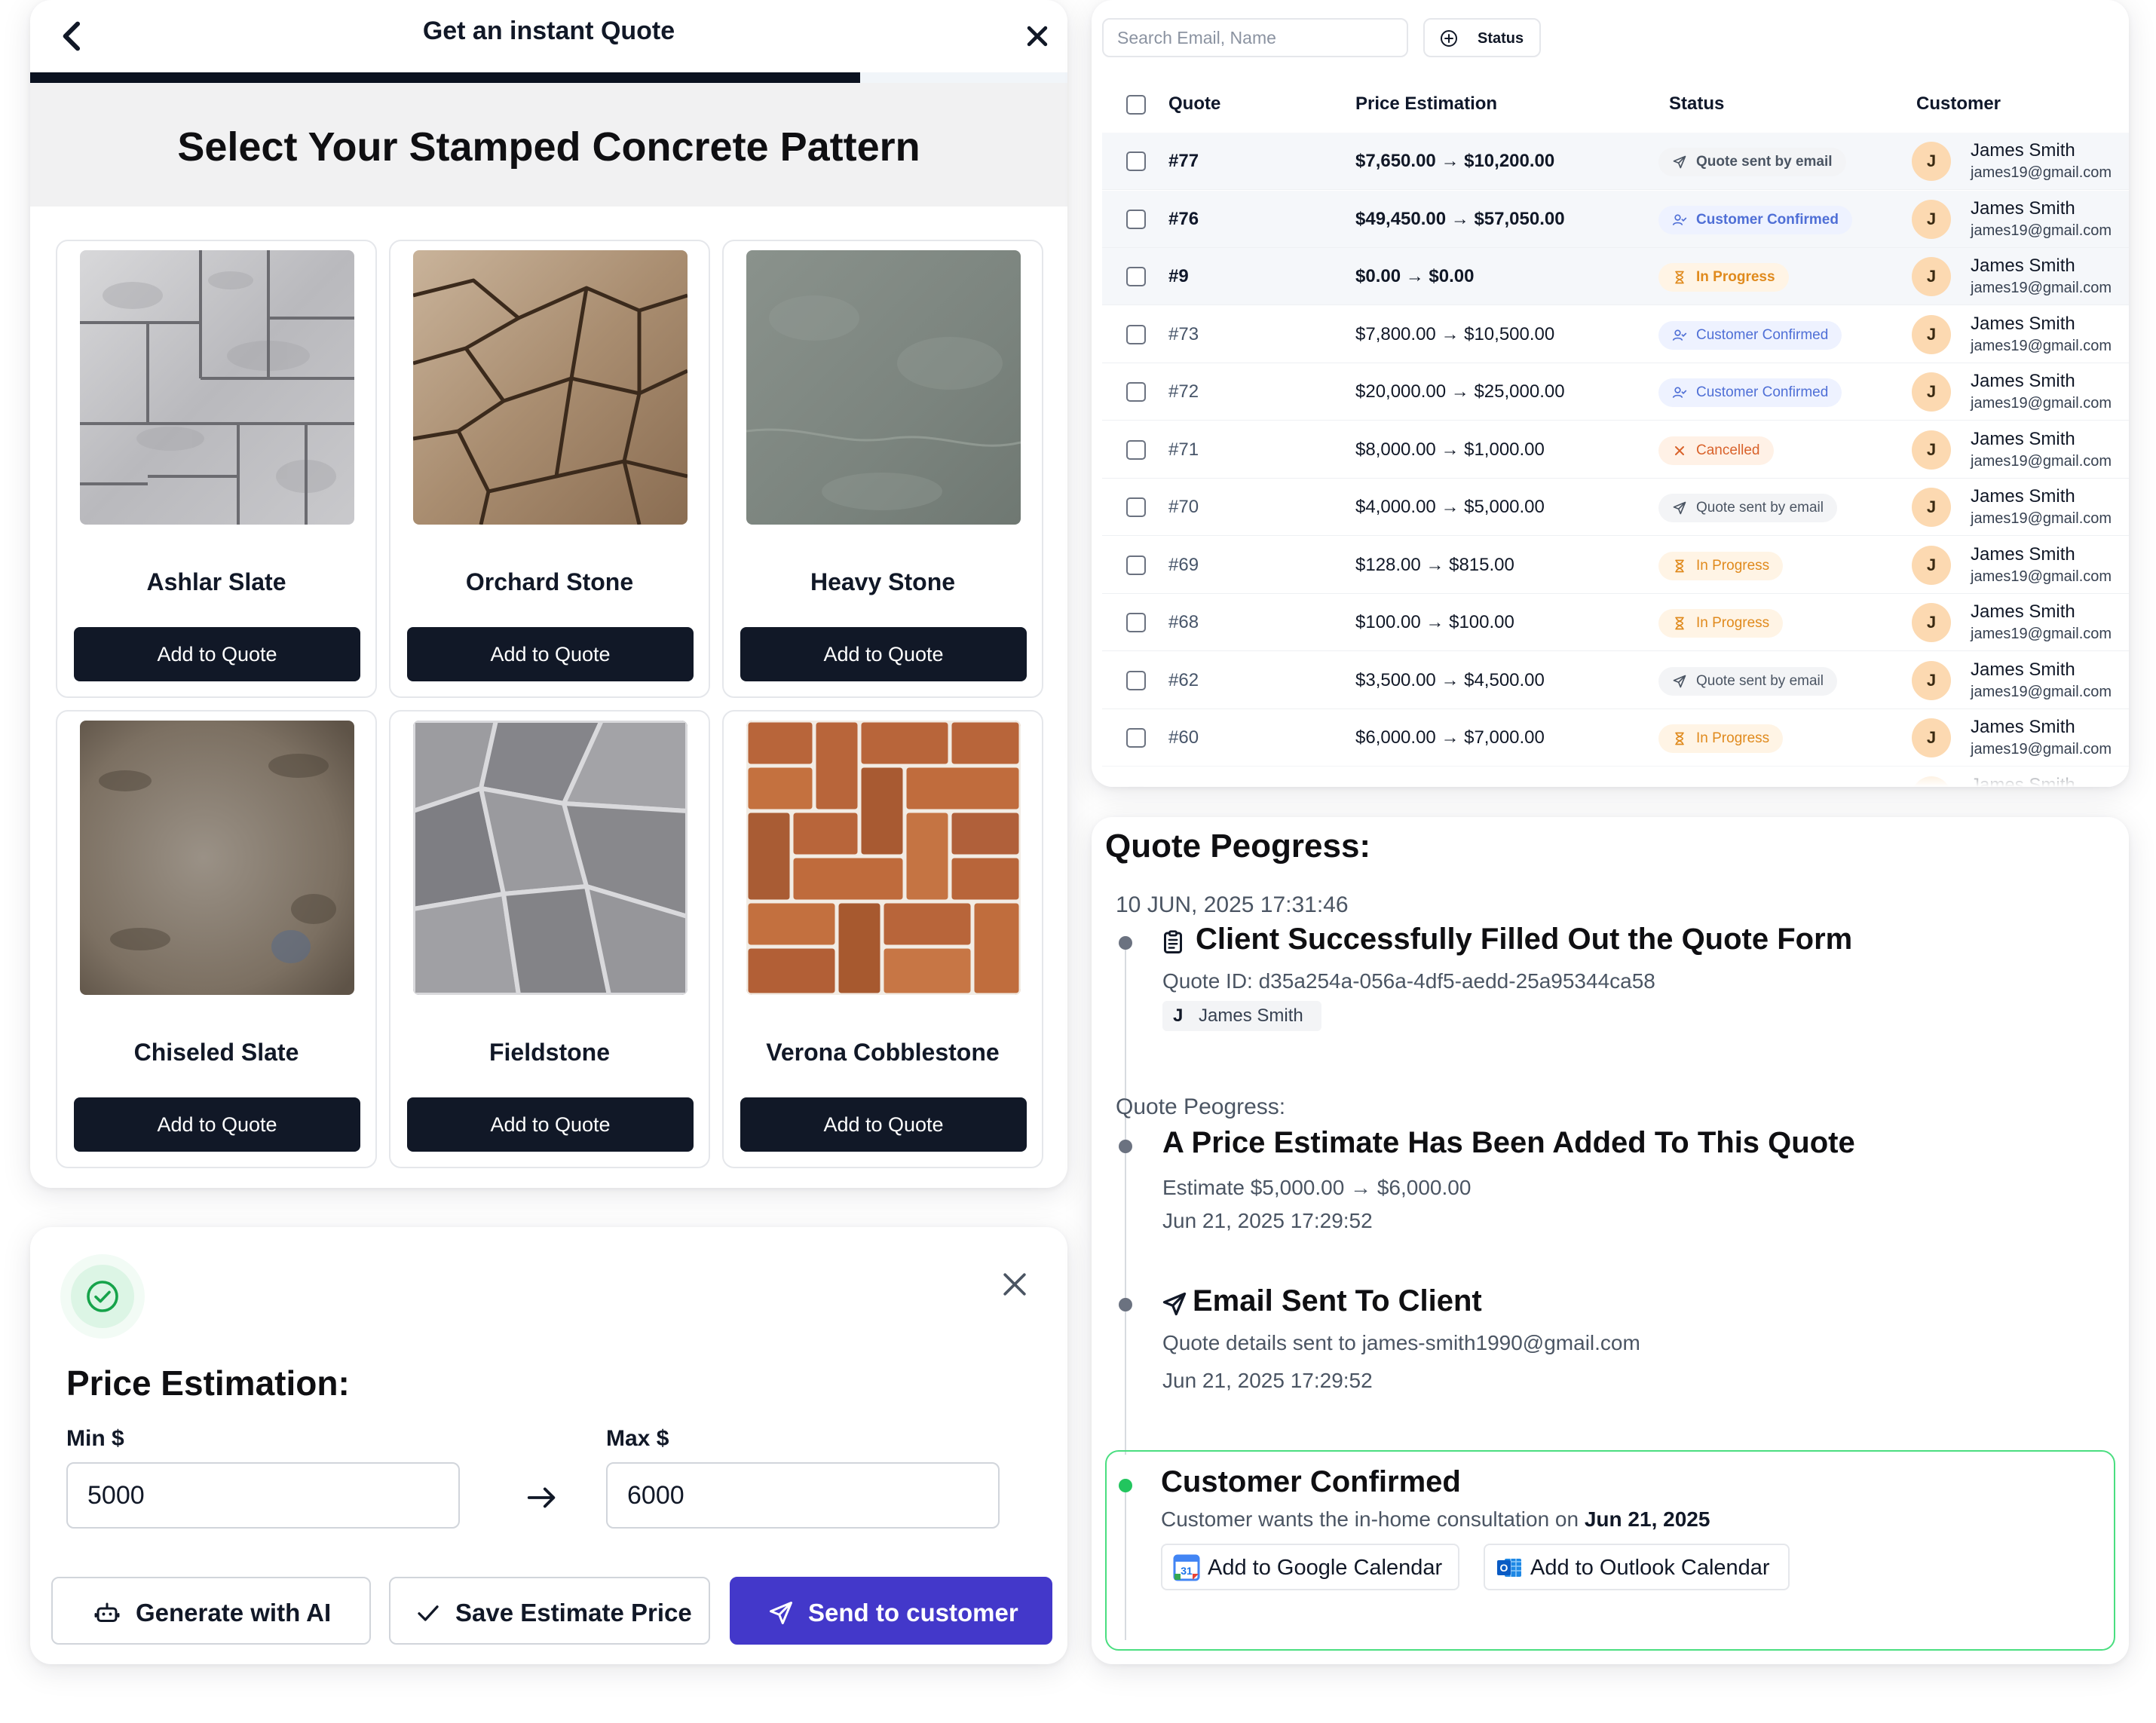 The image size is (2156, 1723). I want to click on max-price-input, so click(803, 1495).